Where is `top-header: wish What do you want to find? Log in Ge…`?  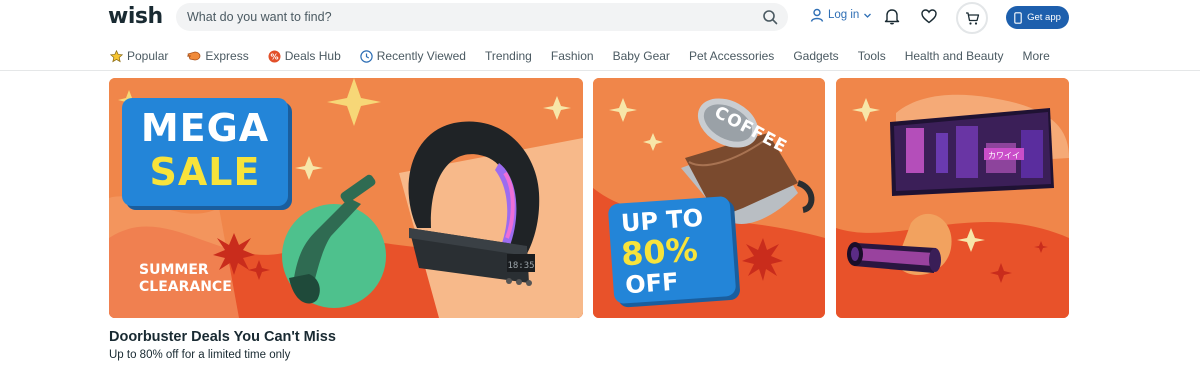 top-header: wish What do you want to find? Log in Ge… is located at coordinates (600, 18).